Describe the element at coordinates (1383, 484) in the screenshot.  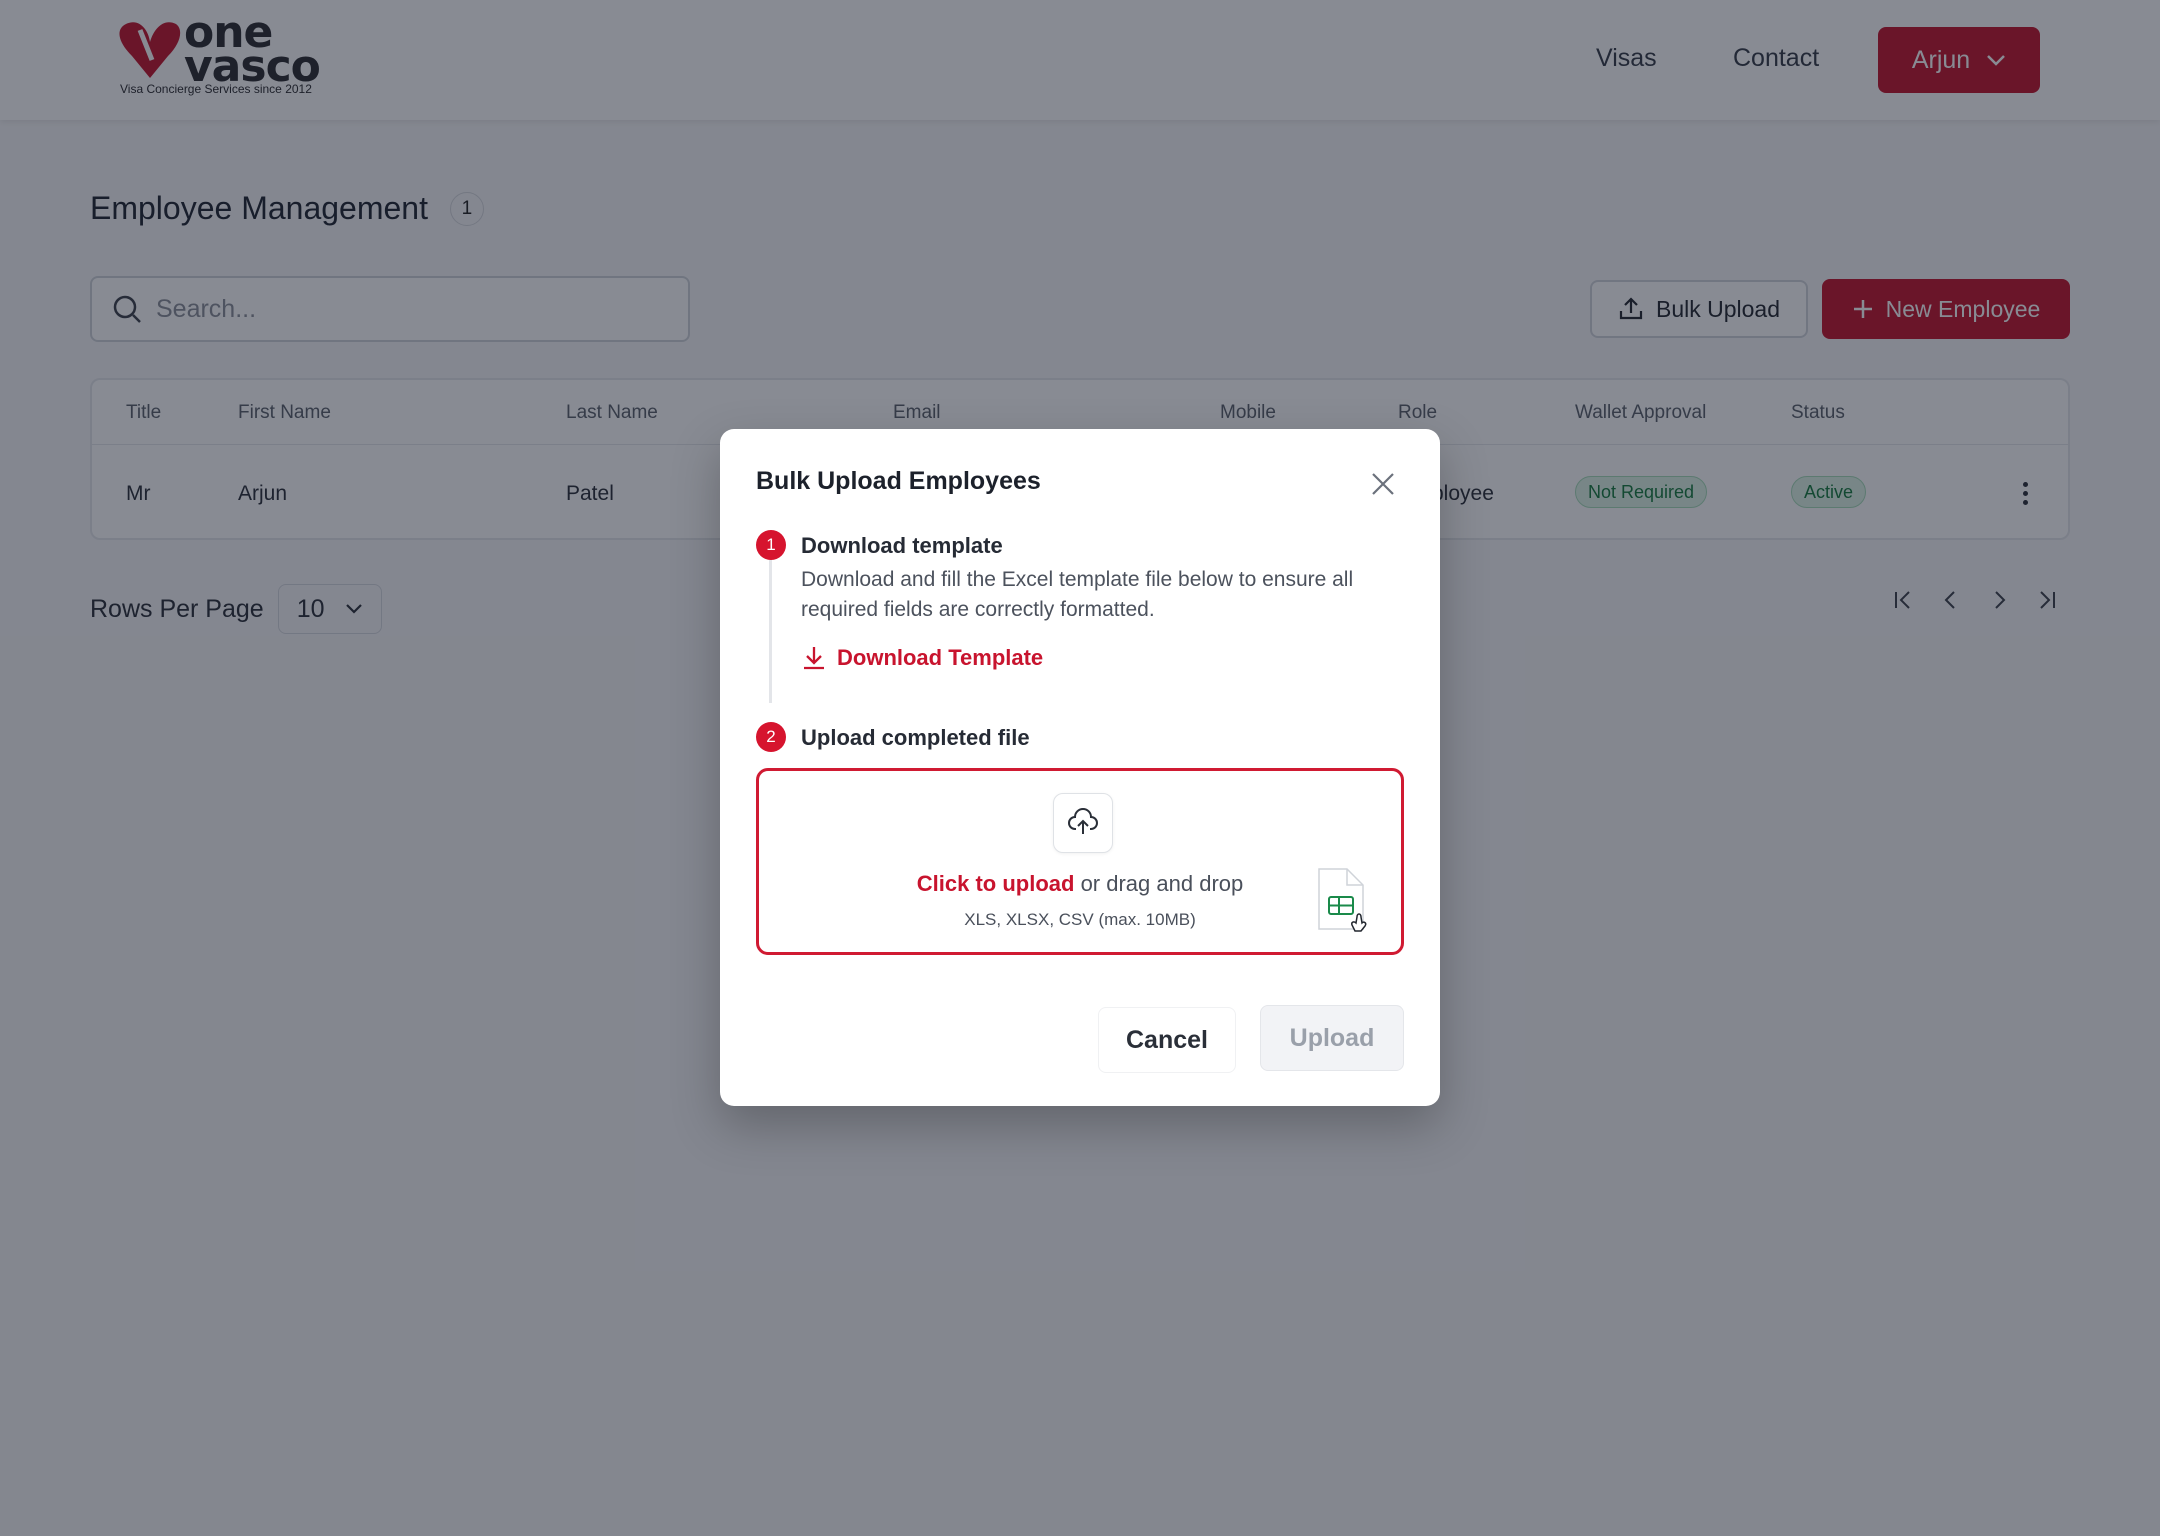
I see `close-icon` at that location.